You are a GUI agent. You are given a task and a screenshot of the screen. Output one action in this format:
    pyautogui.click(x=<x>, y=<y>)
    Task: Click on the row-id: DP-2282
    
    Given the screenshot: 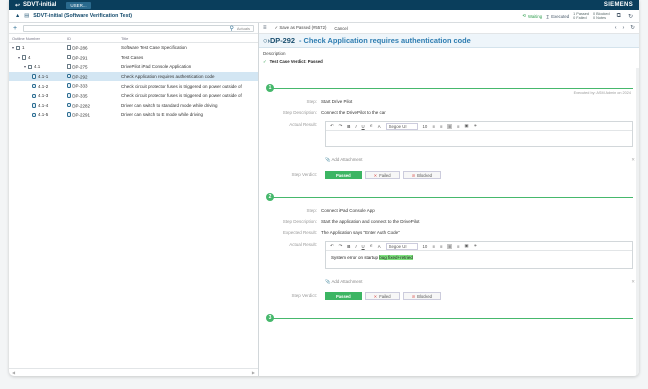 What is the action you would take?
    pyautogui.click(x=81, y=106)
    